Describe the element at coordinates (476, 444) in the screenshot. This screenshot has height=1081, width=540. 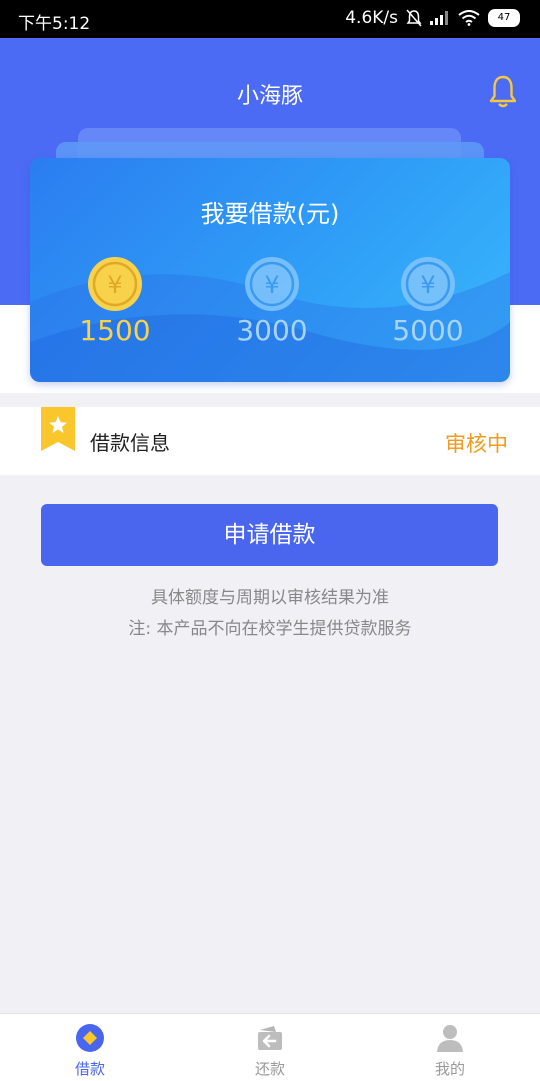
I see `status-badge: 审核中` at that location.